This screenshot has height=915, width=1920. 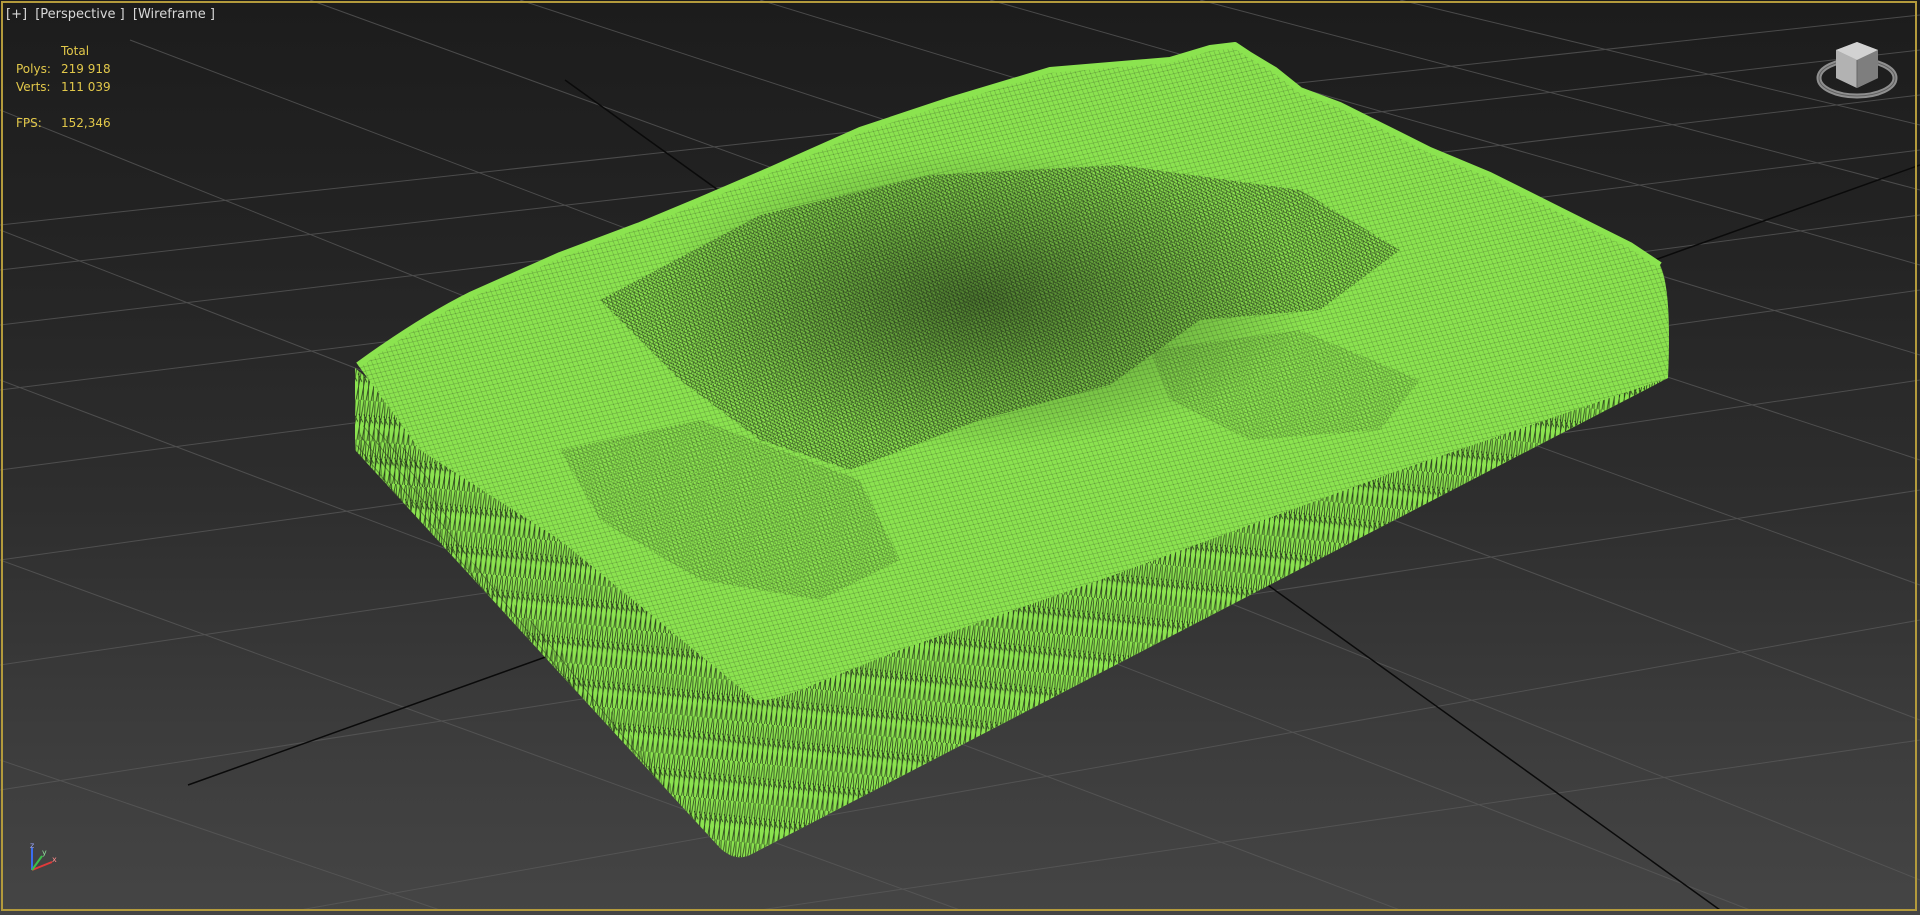 What do you see at coordinates (174, 14) in the screenshot?
I see `viewport-shading-menu: [Wireframe ]` at bounding box center [174, 14].